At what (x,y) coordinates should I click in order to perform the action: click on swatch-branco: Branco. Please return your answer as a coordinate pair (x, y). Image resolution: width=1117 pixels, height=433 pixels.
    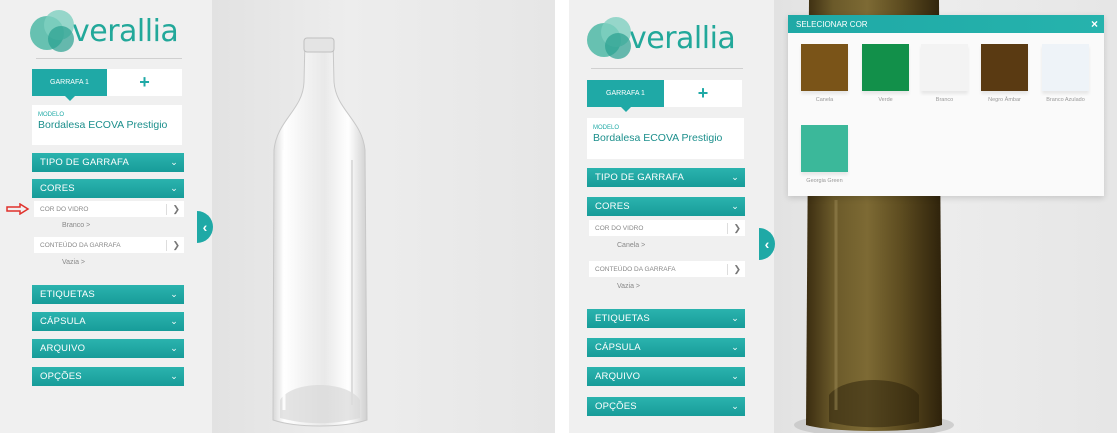
    Looking at the image, I should click on (944, 73).